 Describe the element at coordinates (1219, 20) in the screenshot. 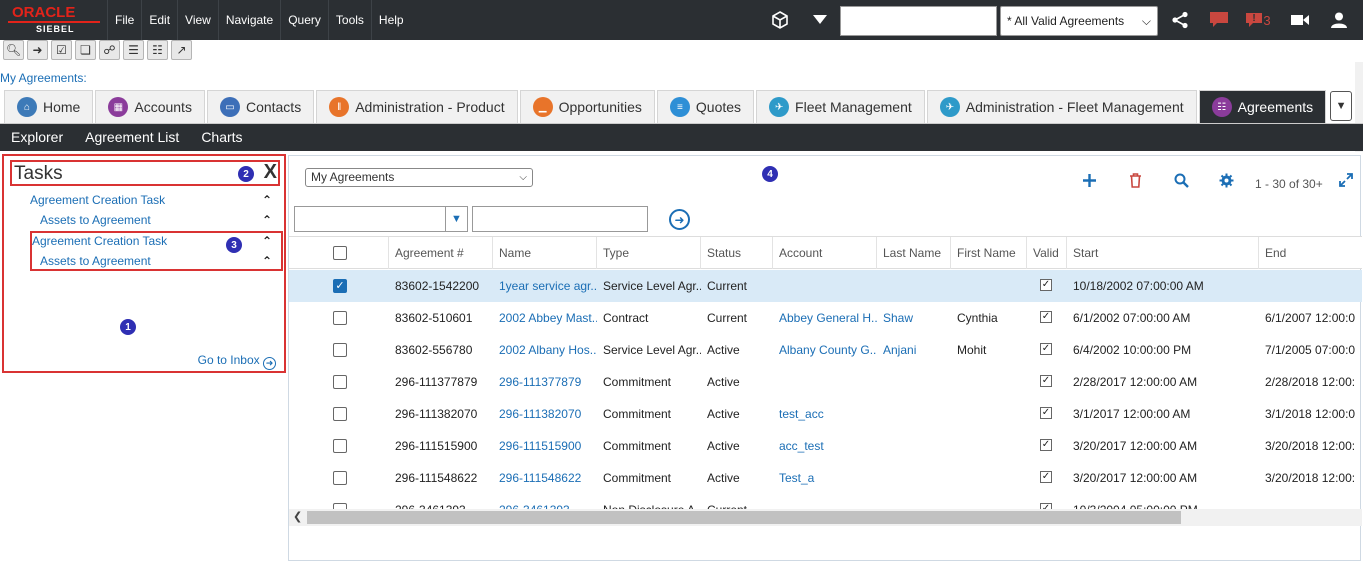

I see `chat-icon` at that location.